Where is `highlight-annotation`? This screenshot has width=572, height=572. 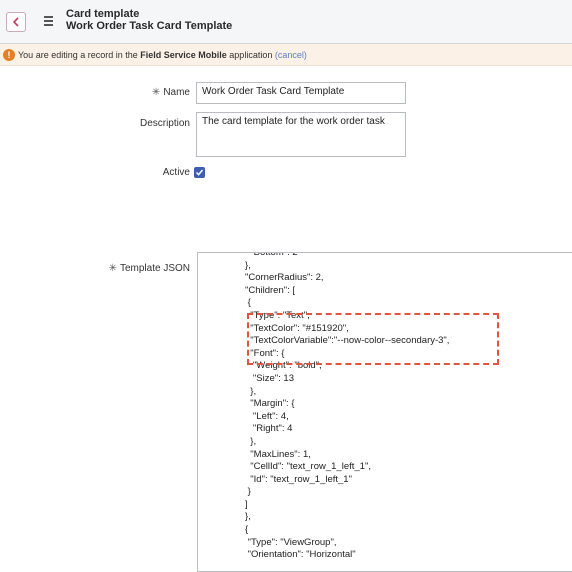
highlight-annotation is located at coordinates (373, 339).